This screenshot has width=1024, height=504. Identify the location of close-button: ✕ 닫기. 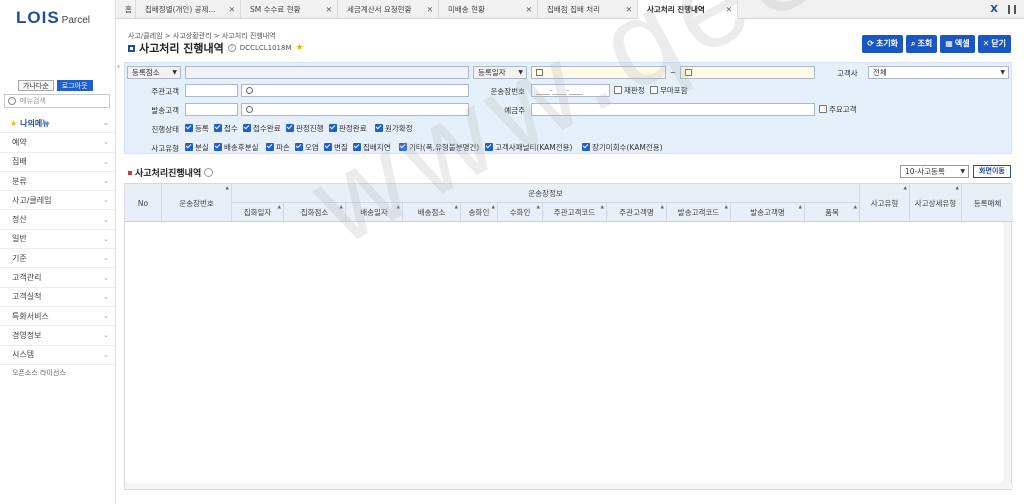
(994, 44).